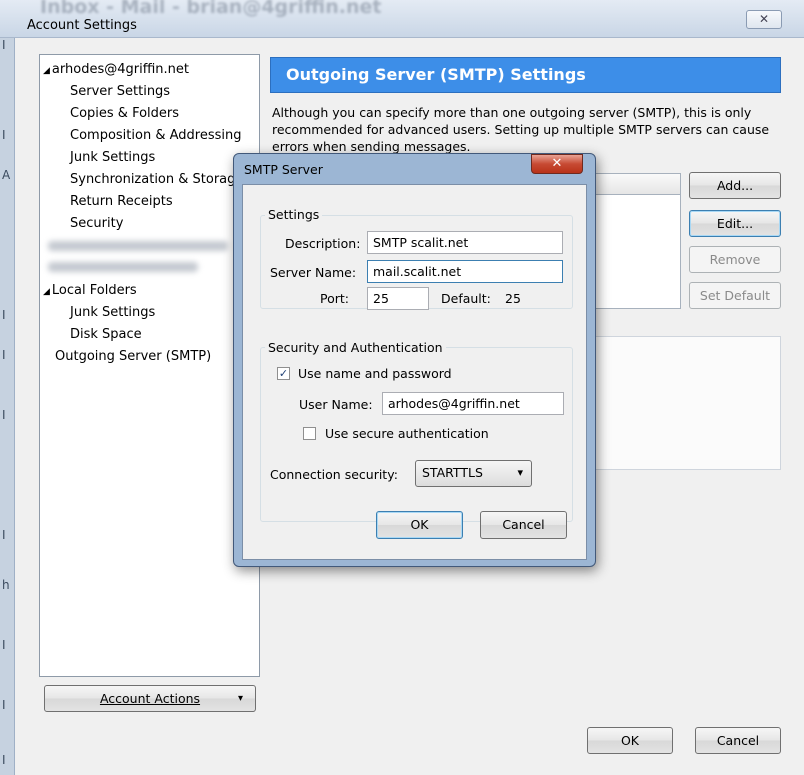 This screenshot has width=804, height=775. Describe the element at coordinates (334, 298) in the screenshot. I see `port-label: Port:` at that location.